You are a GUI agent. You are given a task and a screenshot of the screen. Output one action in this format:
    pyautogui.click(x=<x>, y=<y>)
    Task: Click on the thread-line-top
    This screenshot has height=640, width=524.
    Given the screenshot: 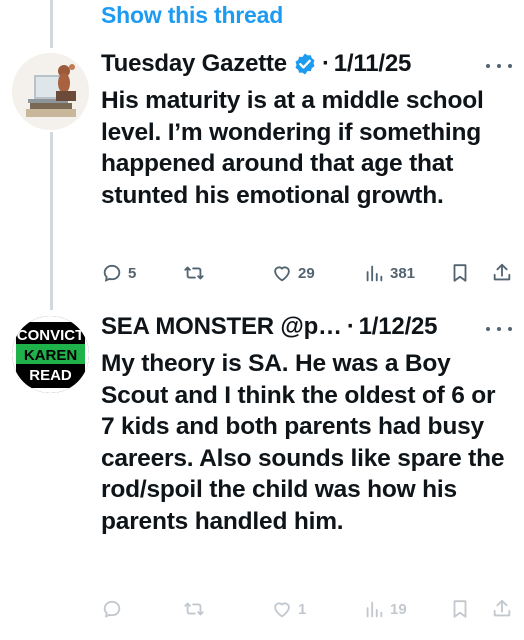 What is the action you would take?
    pyautogui.click(x=51, y=24)
    